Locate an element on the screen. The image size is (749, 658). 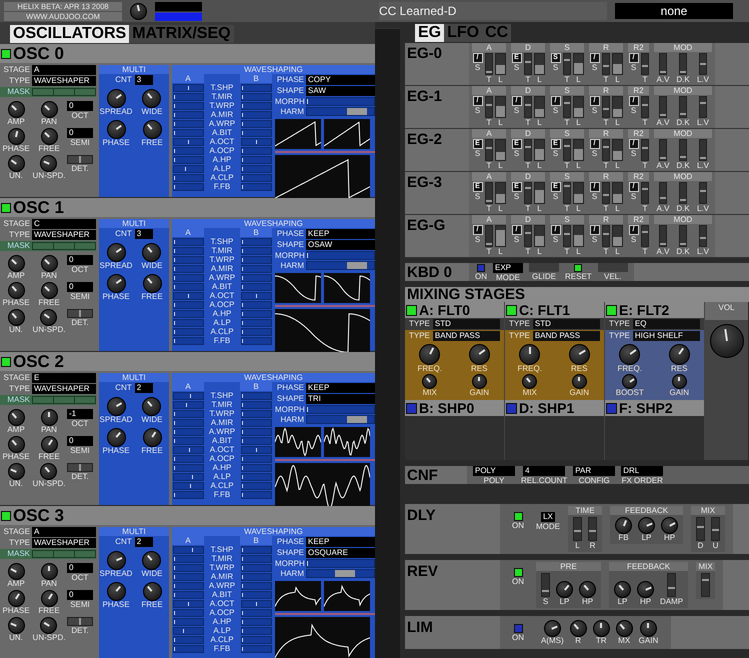
value-field: LX is located at coordinates (548, 517).